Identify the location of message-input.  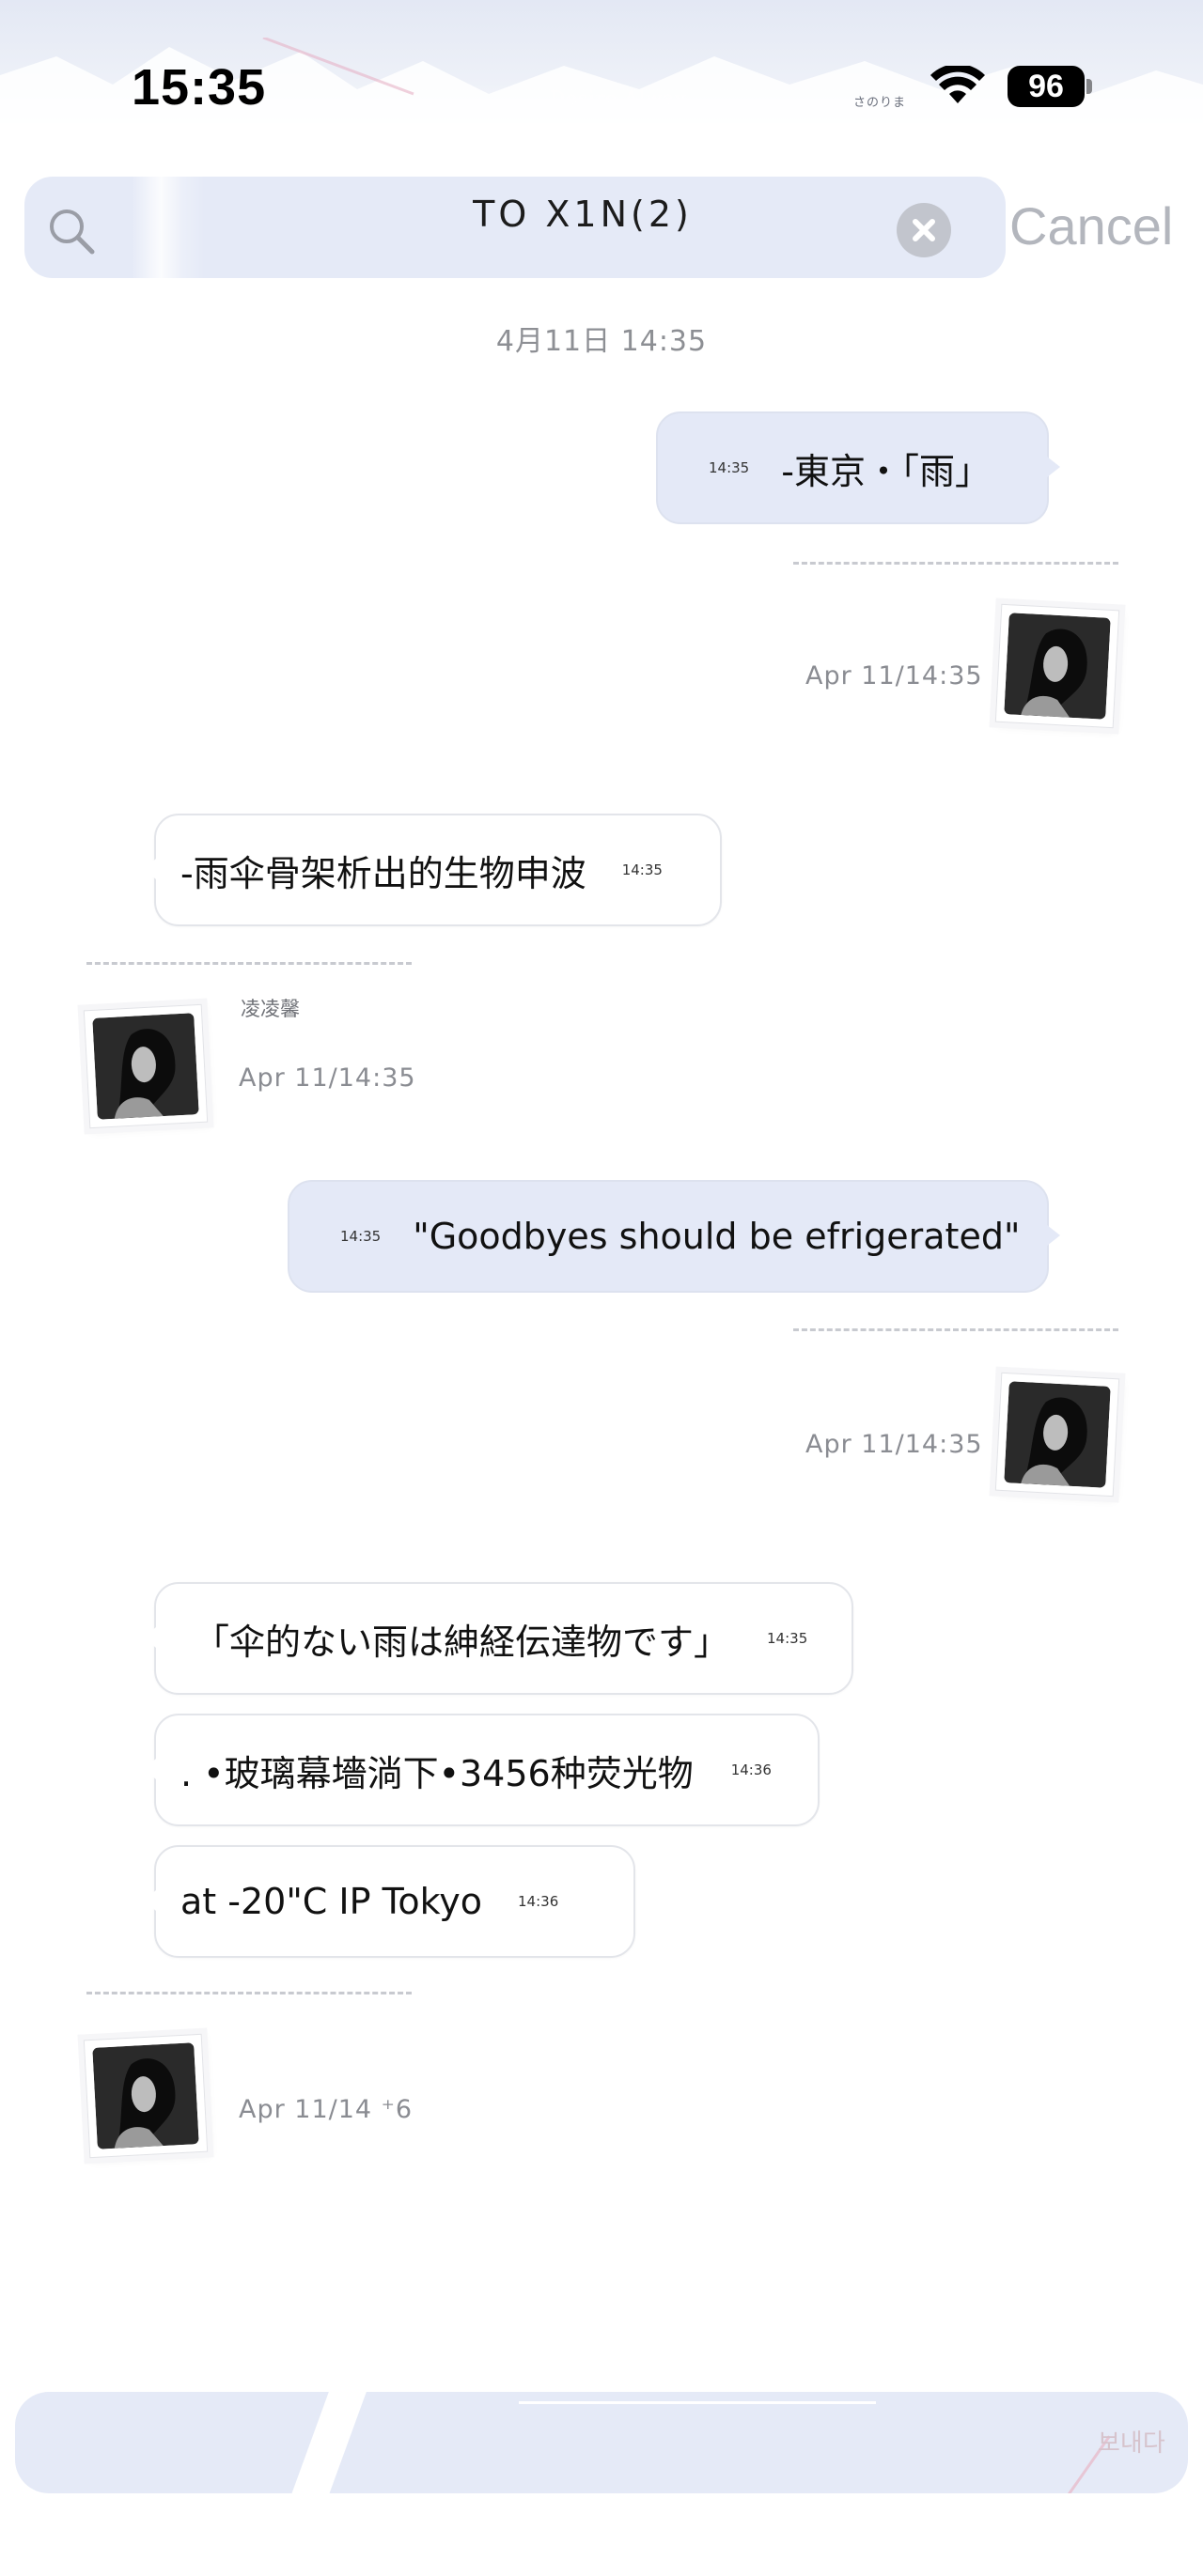
(601, 2442).